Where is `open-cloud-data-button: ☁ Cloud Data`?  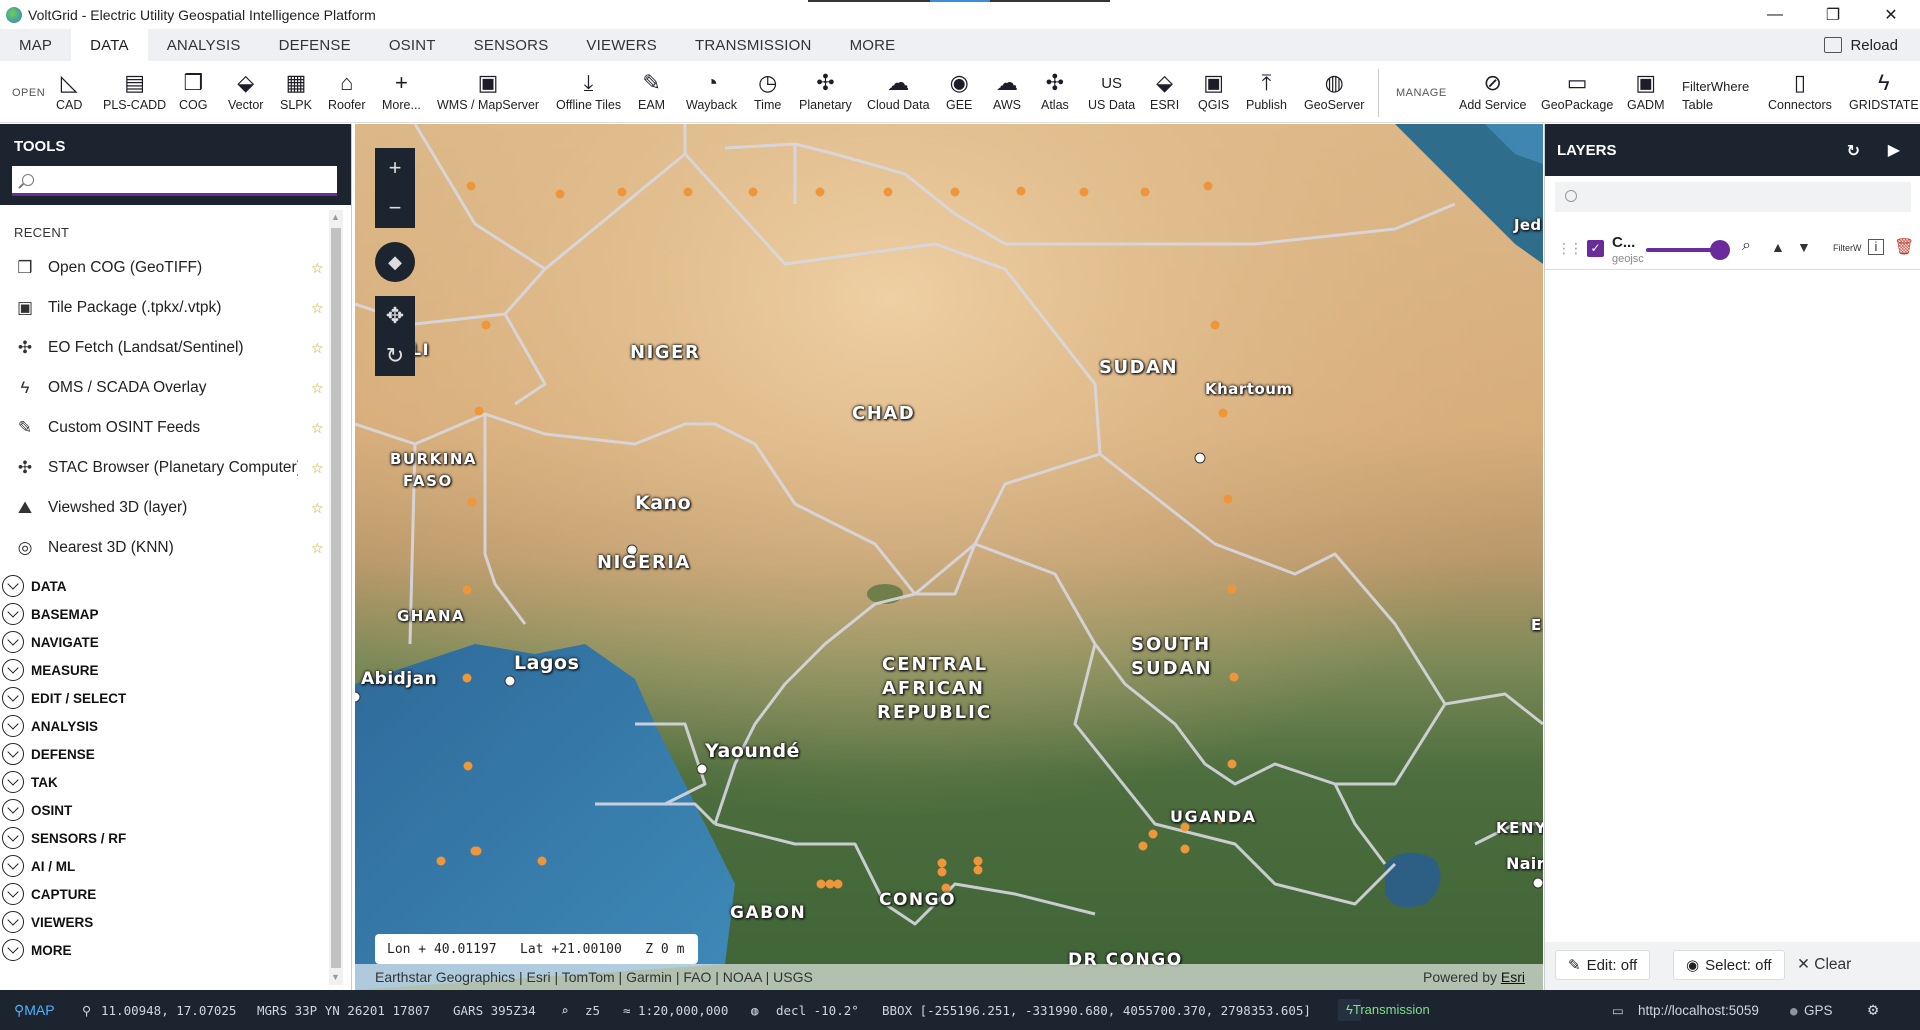 open-cloud-data-button: ☁ Cloud Data is located at coordinates (898, 91).